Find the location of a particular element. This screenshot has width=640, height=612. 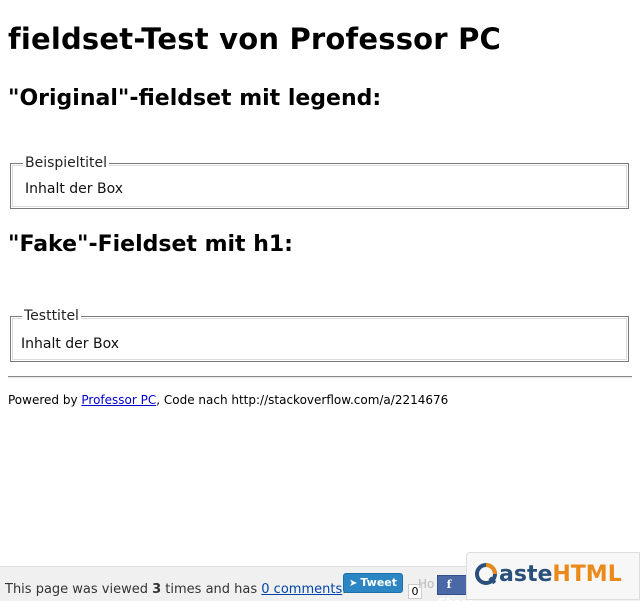

divider is located at coordinates (320, 377).